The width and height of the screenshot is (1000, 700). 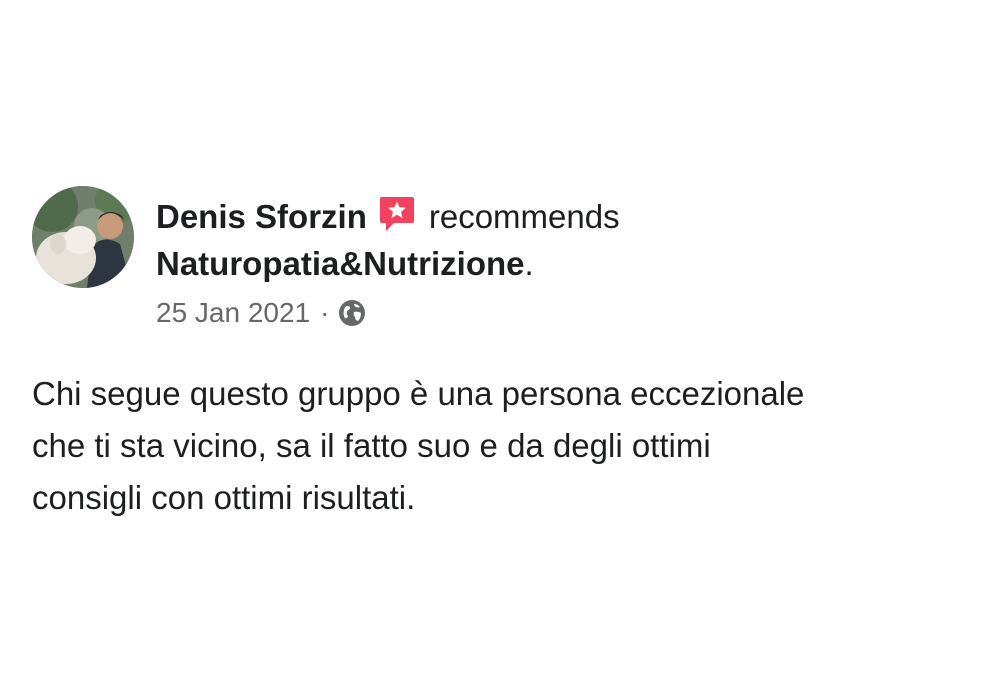 I want to click on page-name-link: Naturopatia&Nutrizione, so click(x=340, y=263).